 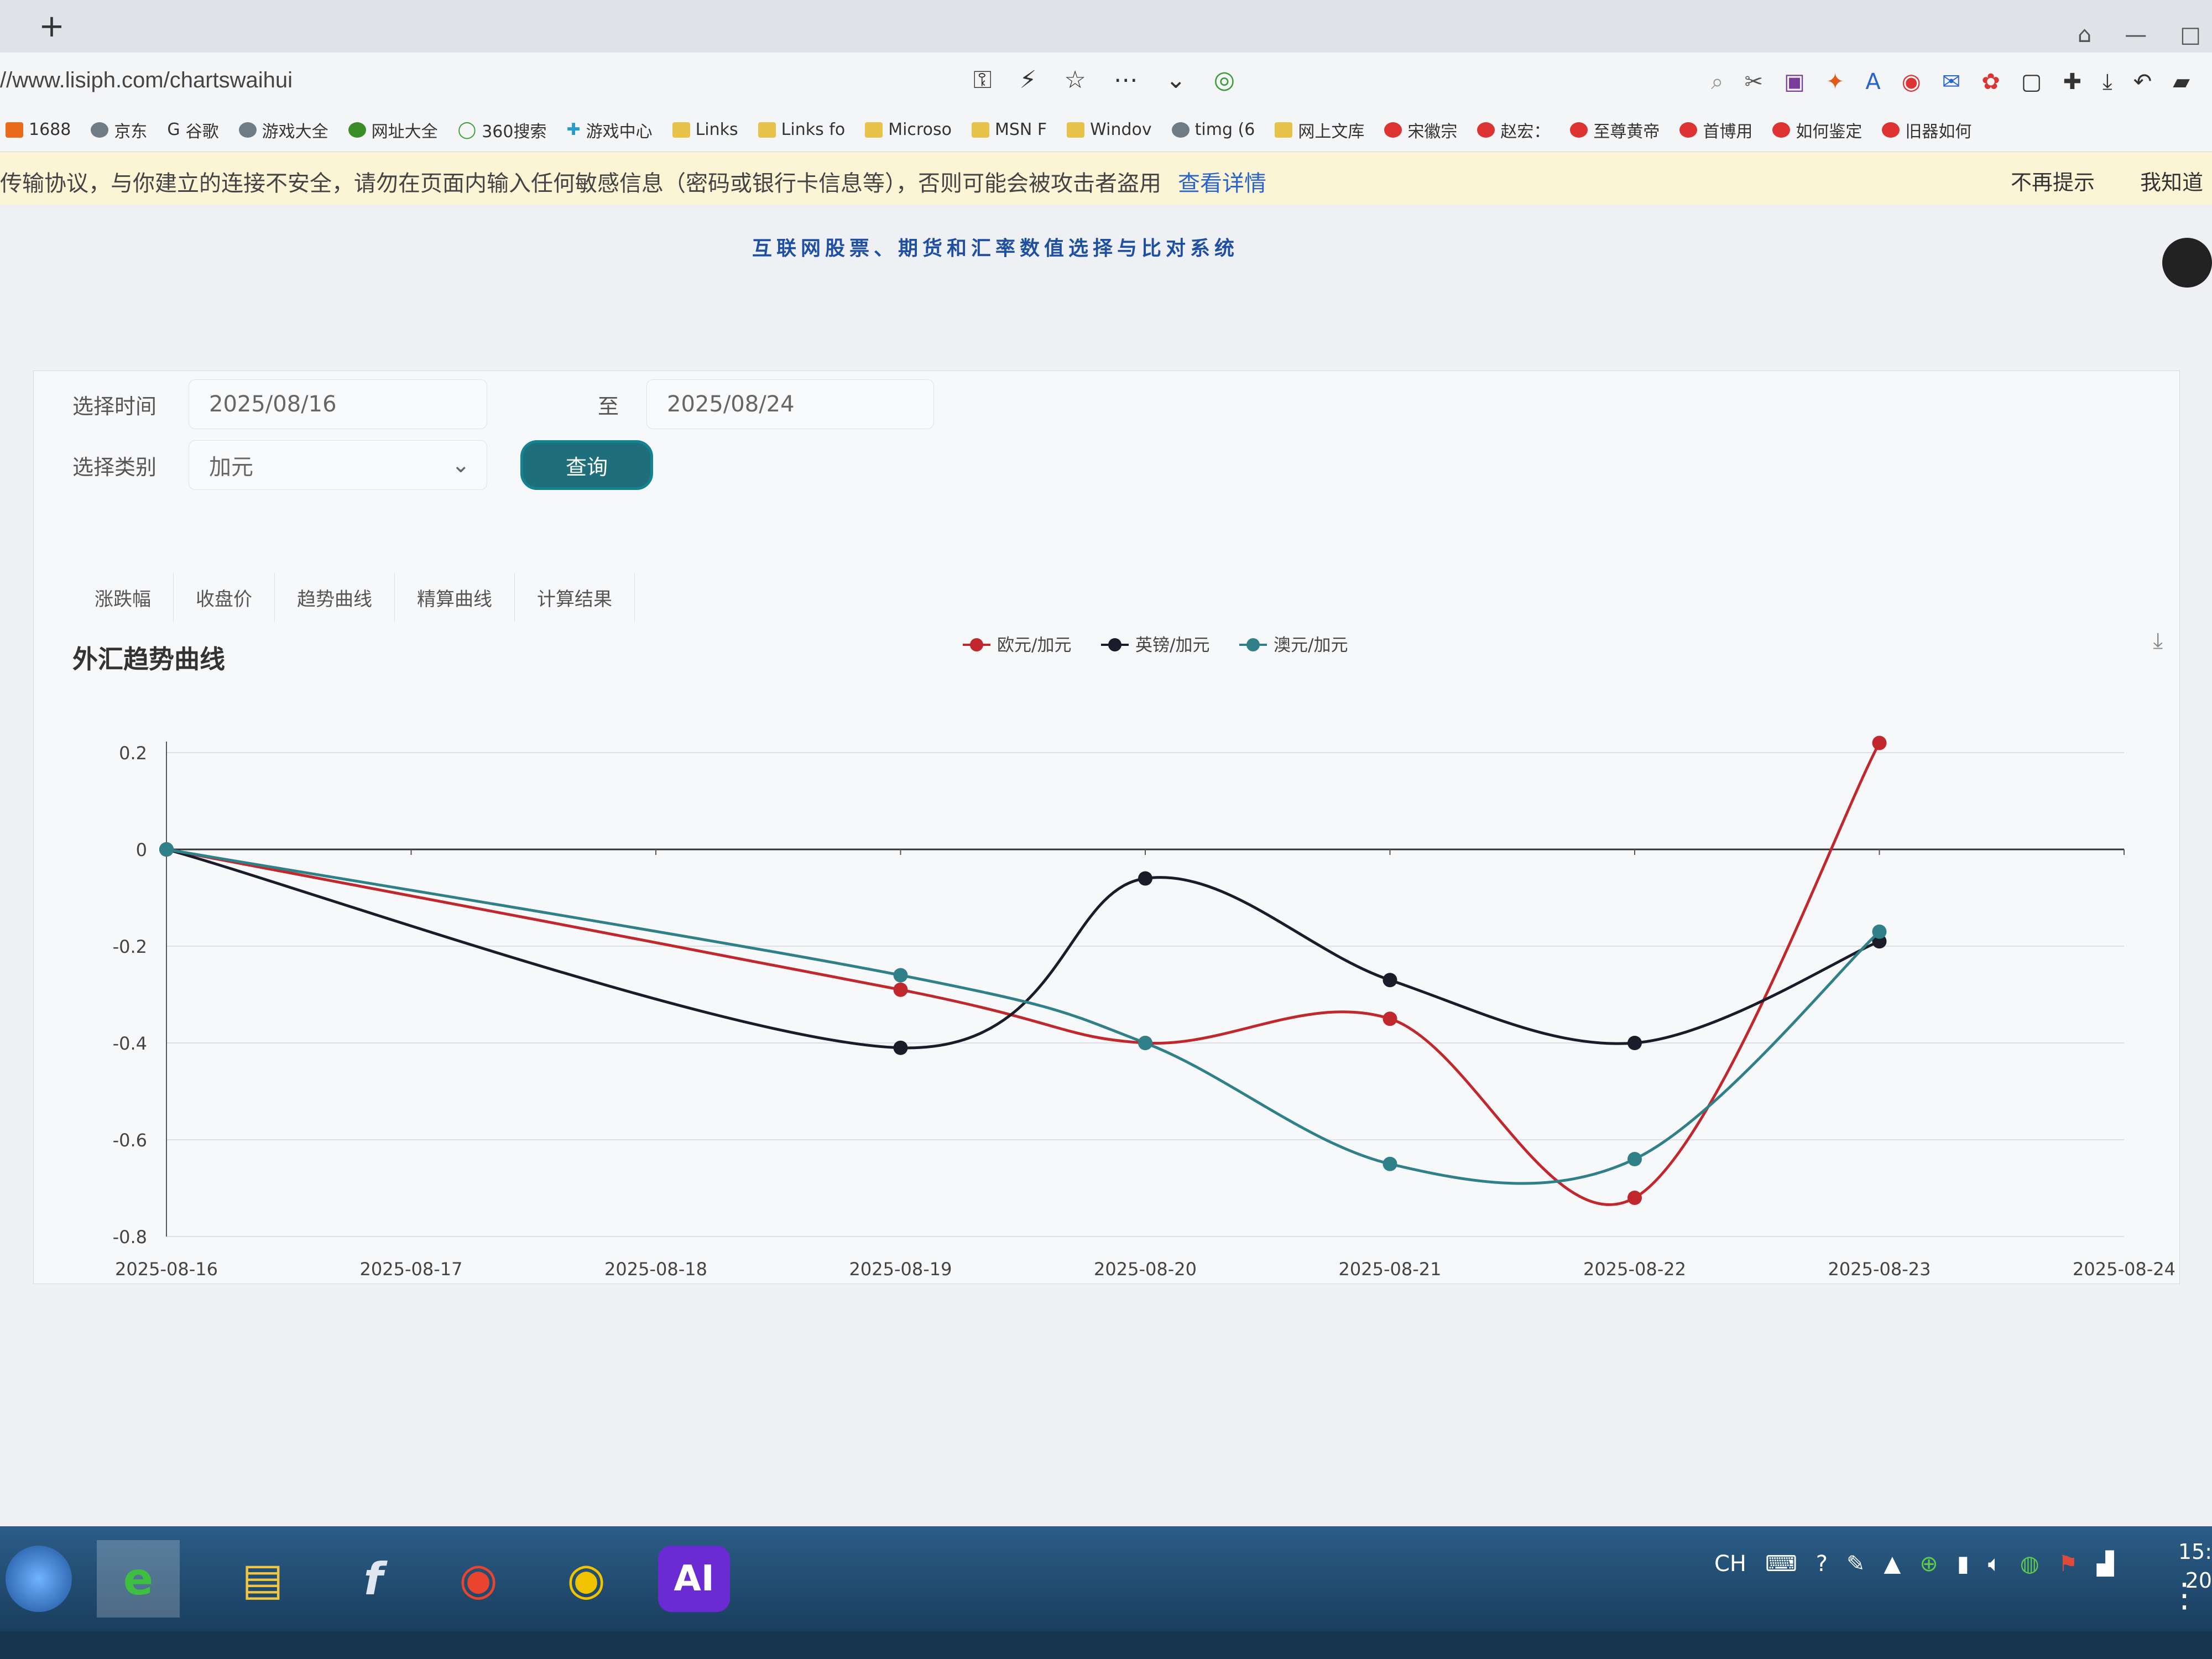 What do you see at coordinates (767, 130) in the screenshot?
I see `folder-icon` at bounding box center [767, 130].